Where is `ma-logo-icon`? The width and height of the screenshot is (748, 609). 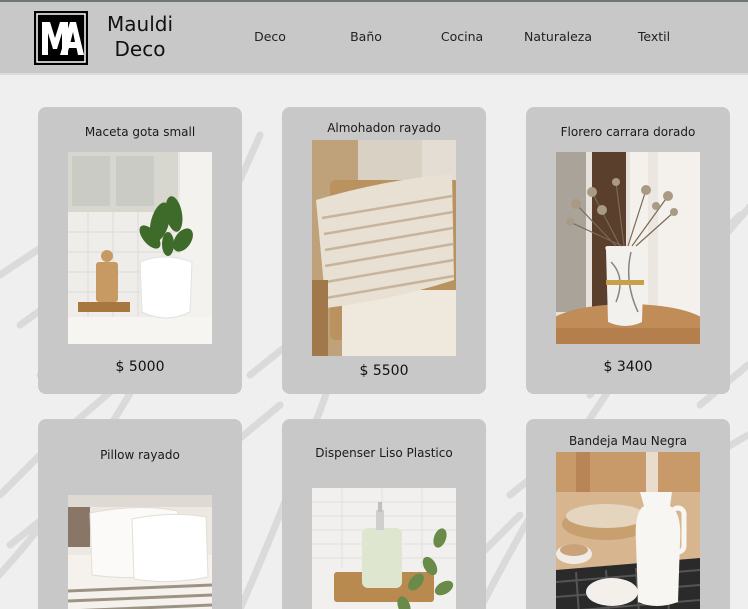
ma-logo-icon is located at coordinates (61, 38).